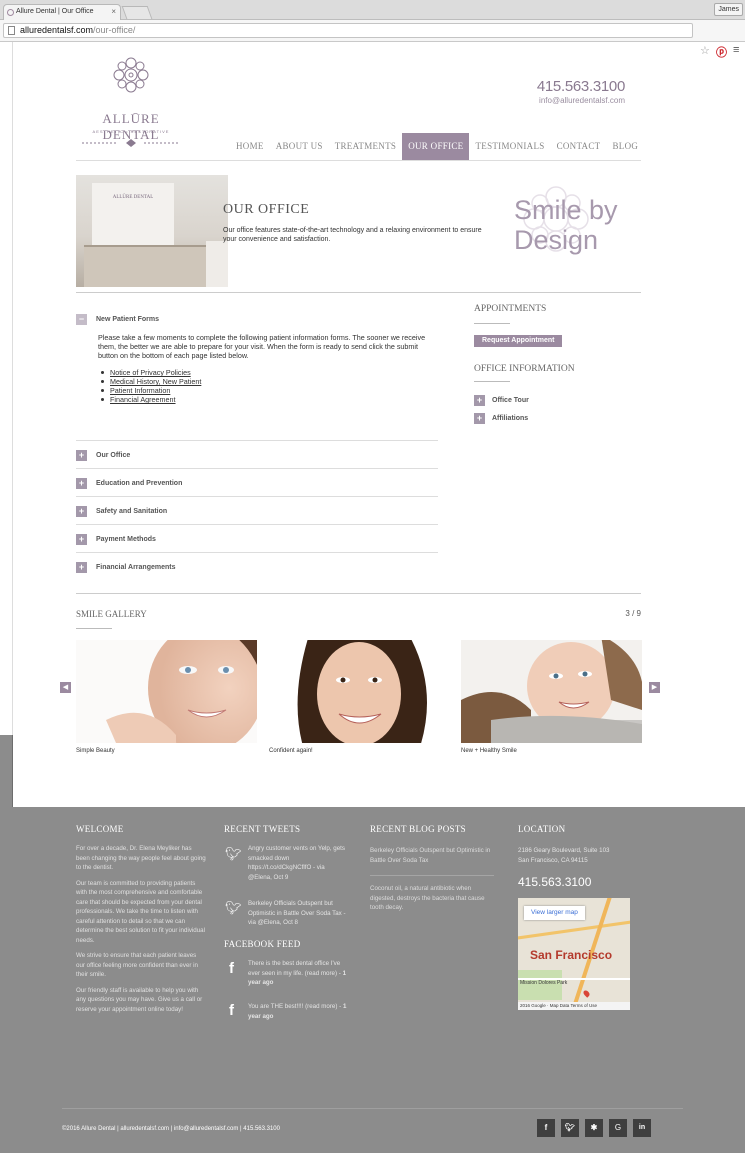 Image resolution: width=745 pixels, height=1153 pixels. Describe the element at coordinates (518, 341) in the screenshot. I see `request-appointment-button: Request Appointment` at that location.